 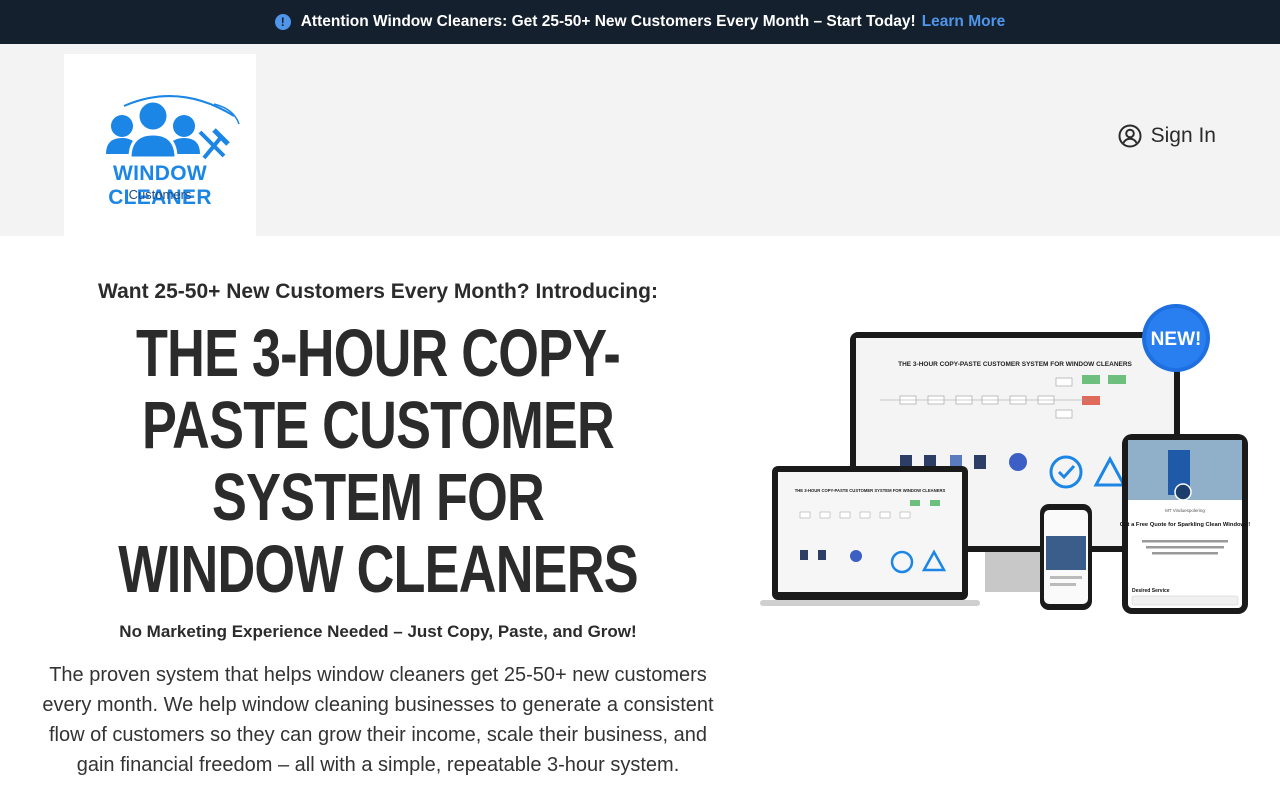 I want to click on tablet-brand: MT Vinduespolering, so click(x=1185, y=510).